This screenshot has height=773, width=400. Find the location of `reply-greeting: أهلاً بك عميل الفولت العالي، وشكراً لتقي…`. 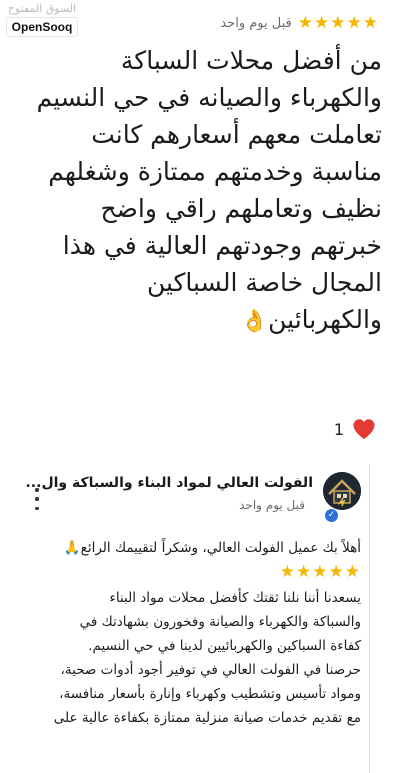

reply-greeting: أهلاً بك عميل الفولت العالي، وشكراً لتقي… is located at coordinates (212, 548).